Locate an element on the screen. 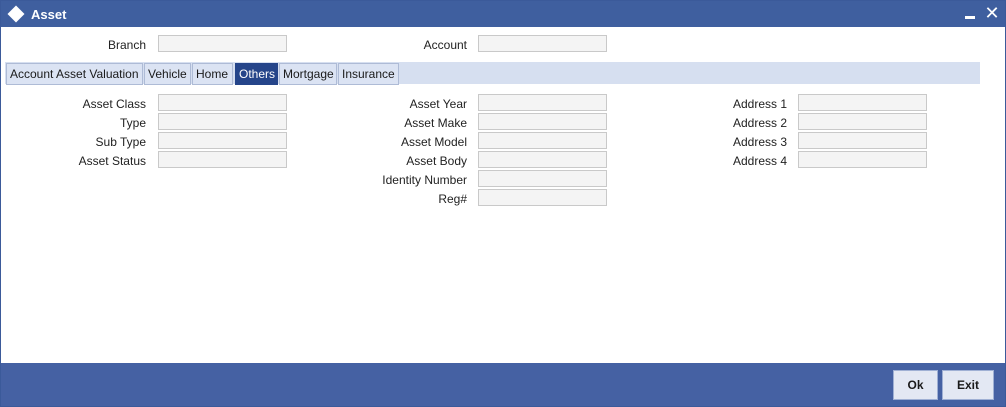  type-field is located at coordinates (222, 121).